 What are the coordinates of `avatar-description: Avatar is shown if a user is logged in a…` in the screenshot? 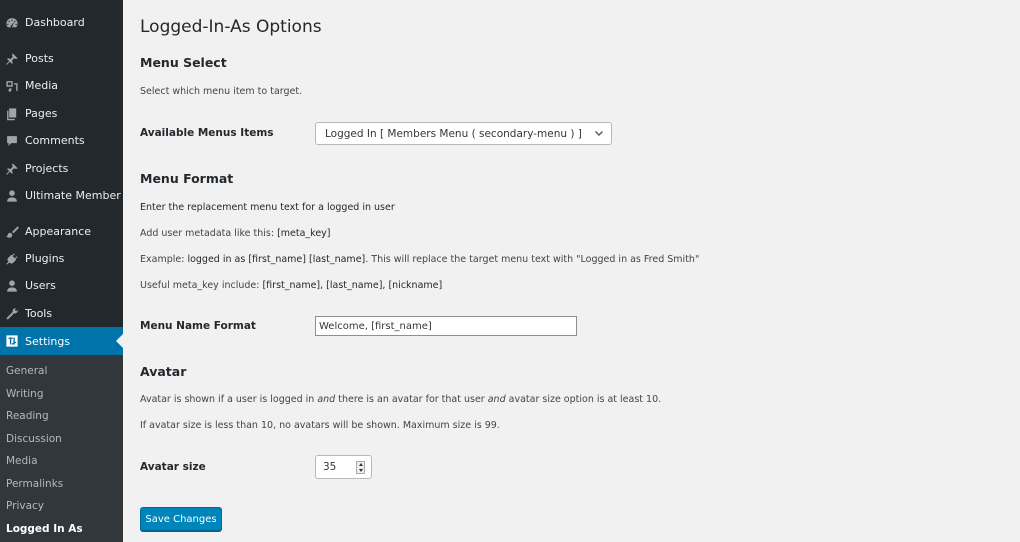 It's located at (400, 399).